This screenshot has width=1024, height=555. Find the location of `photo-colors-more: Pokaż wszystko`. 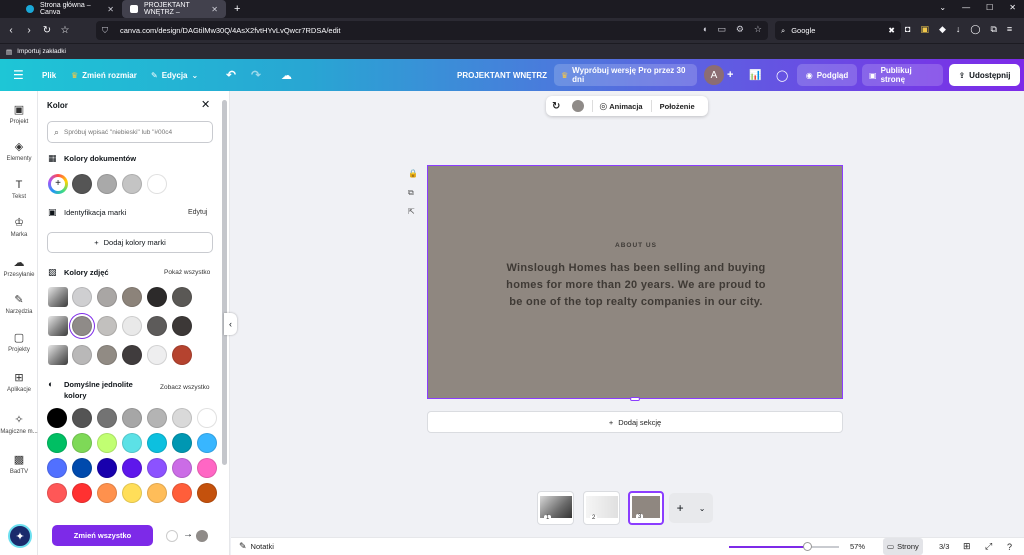

photo-colors-more: Pokaż wszystko is located at coordinates (187, 272).